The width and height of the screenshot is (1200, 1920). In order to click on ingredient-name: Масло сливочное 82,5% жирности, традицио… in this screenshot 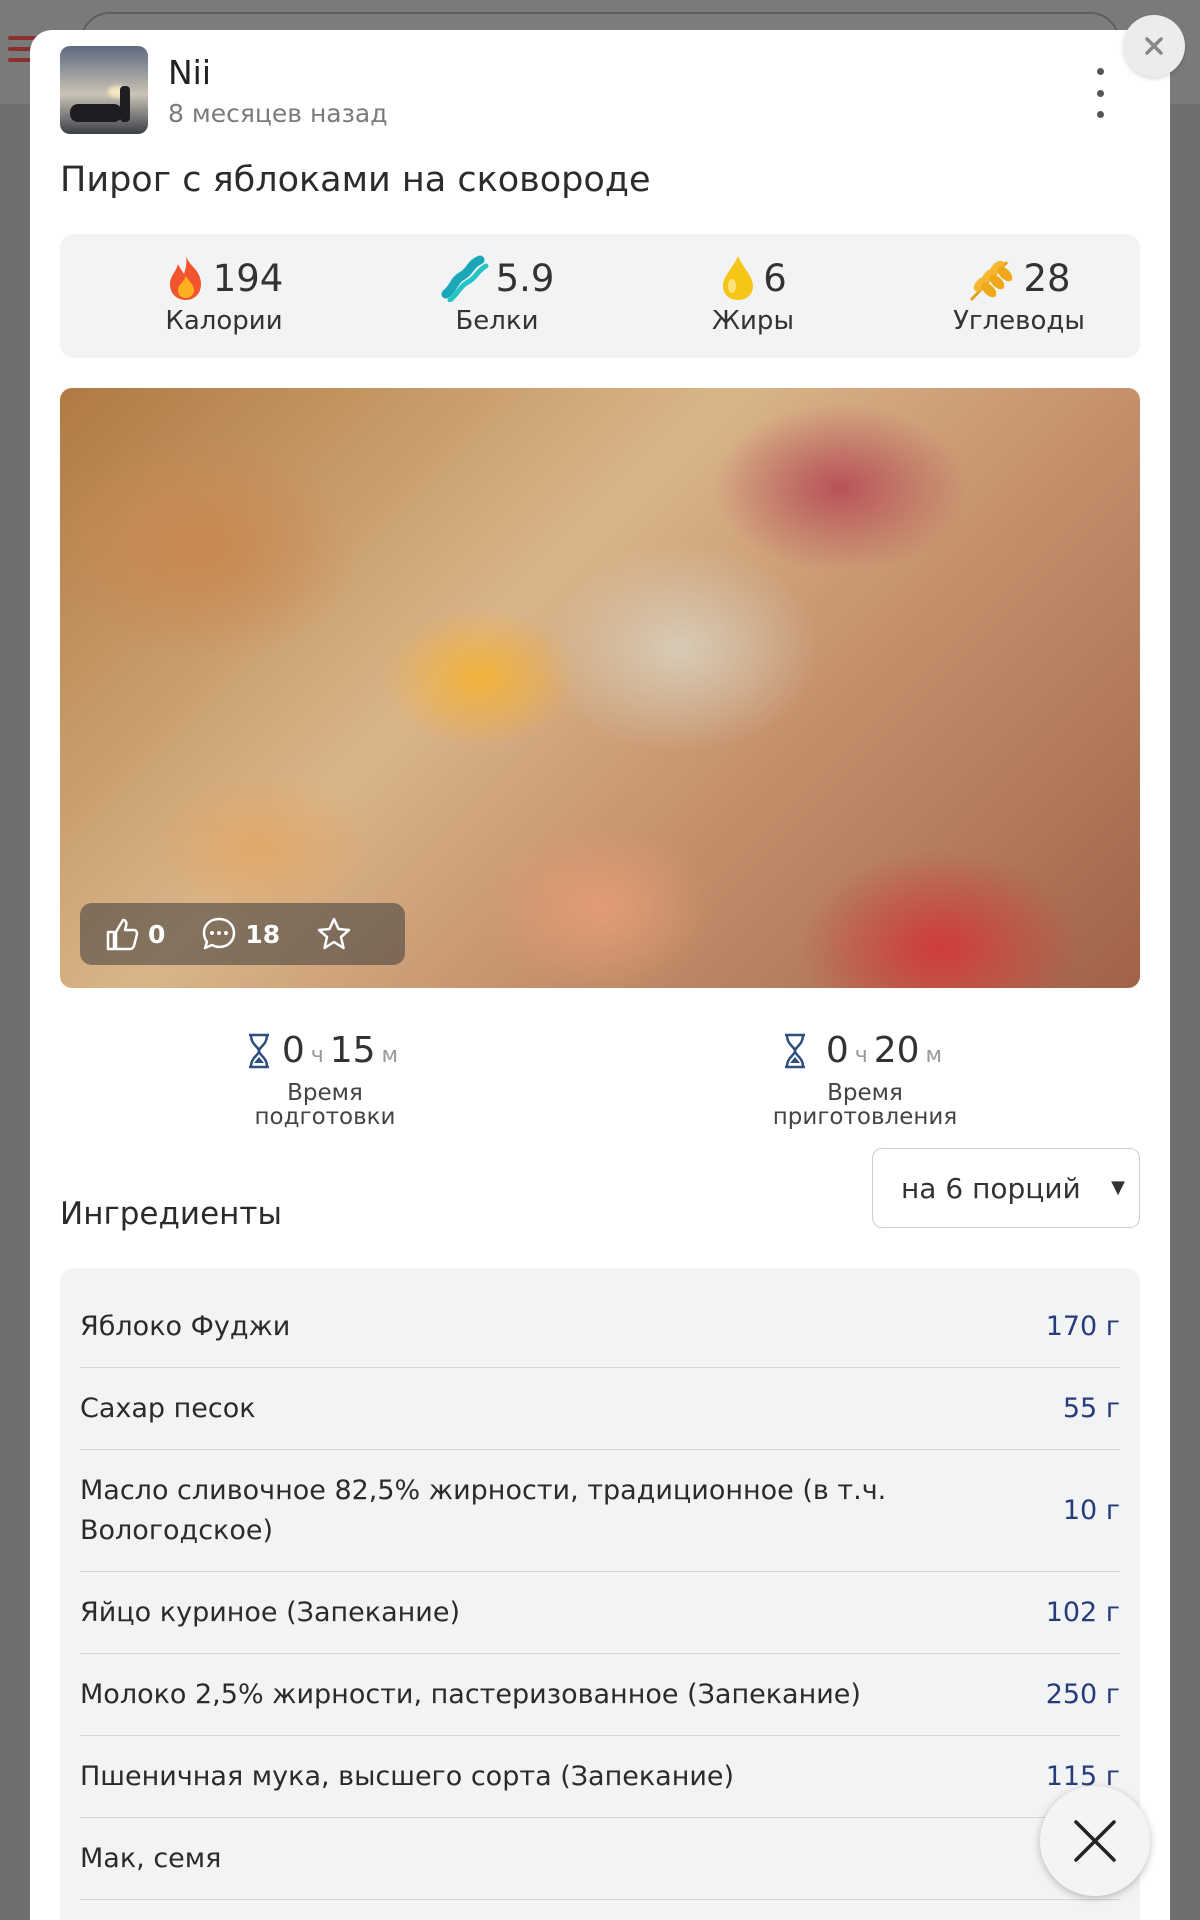, I will do `click(483, 1510)`.